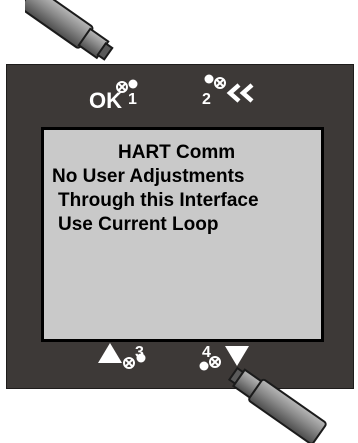 The height and width of the screenshot is (443, 358). What do you see at coordinates (110, 353) in the screenshot?
I see `triangle-up-icon` at bounding box center [110, 353].